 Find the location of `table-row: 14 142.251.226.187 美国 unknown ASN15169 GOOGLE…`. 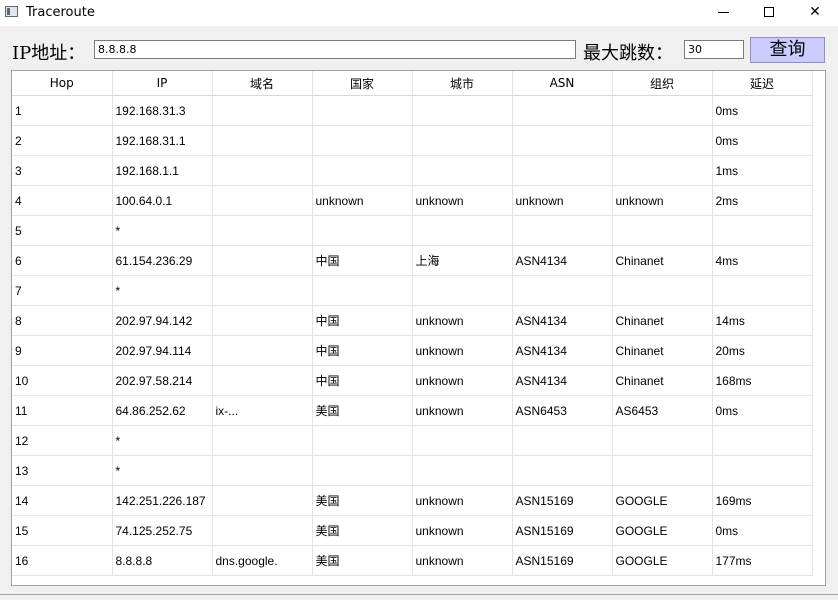

table-row: 14 142.251.226.187 美国 unknown ASN15169 GOOGLE… is located at coordinates (412, 500).